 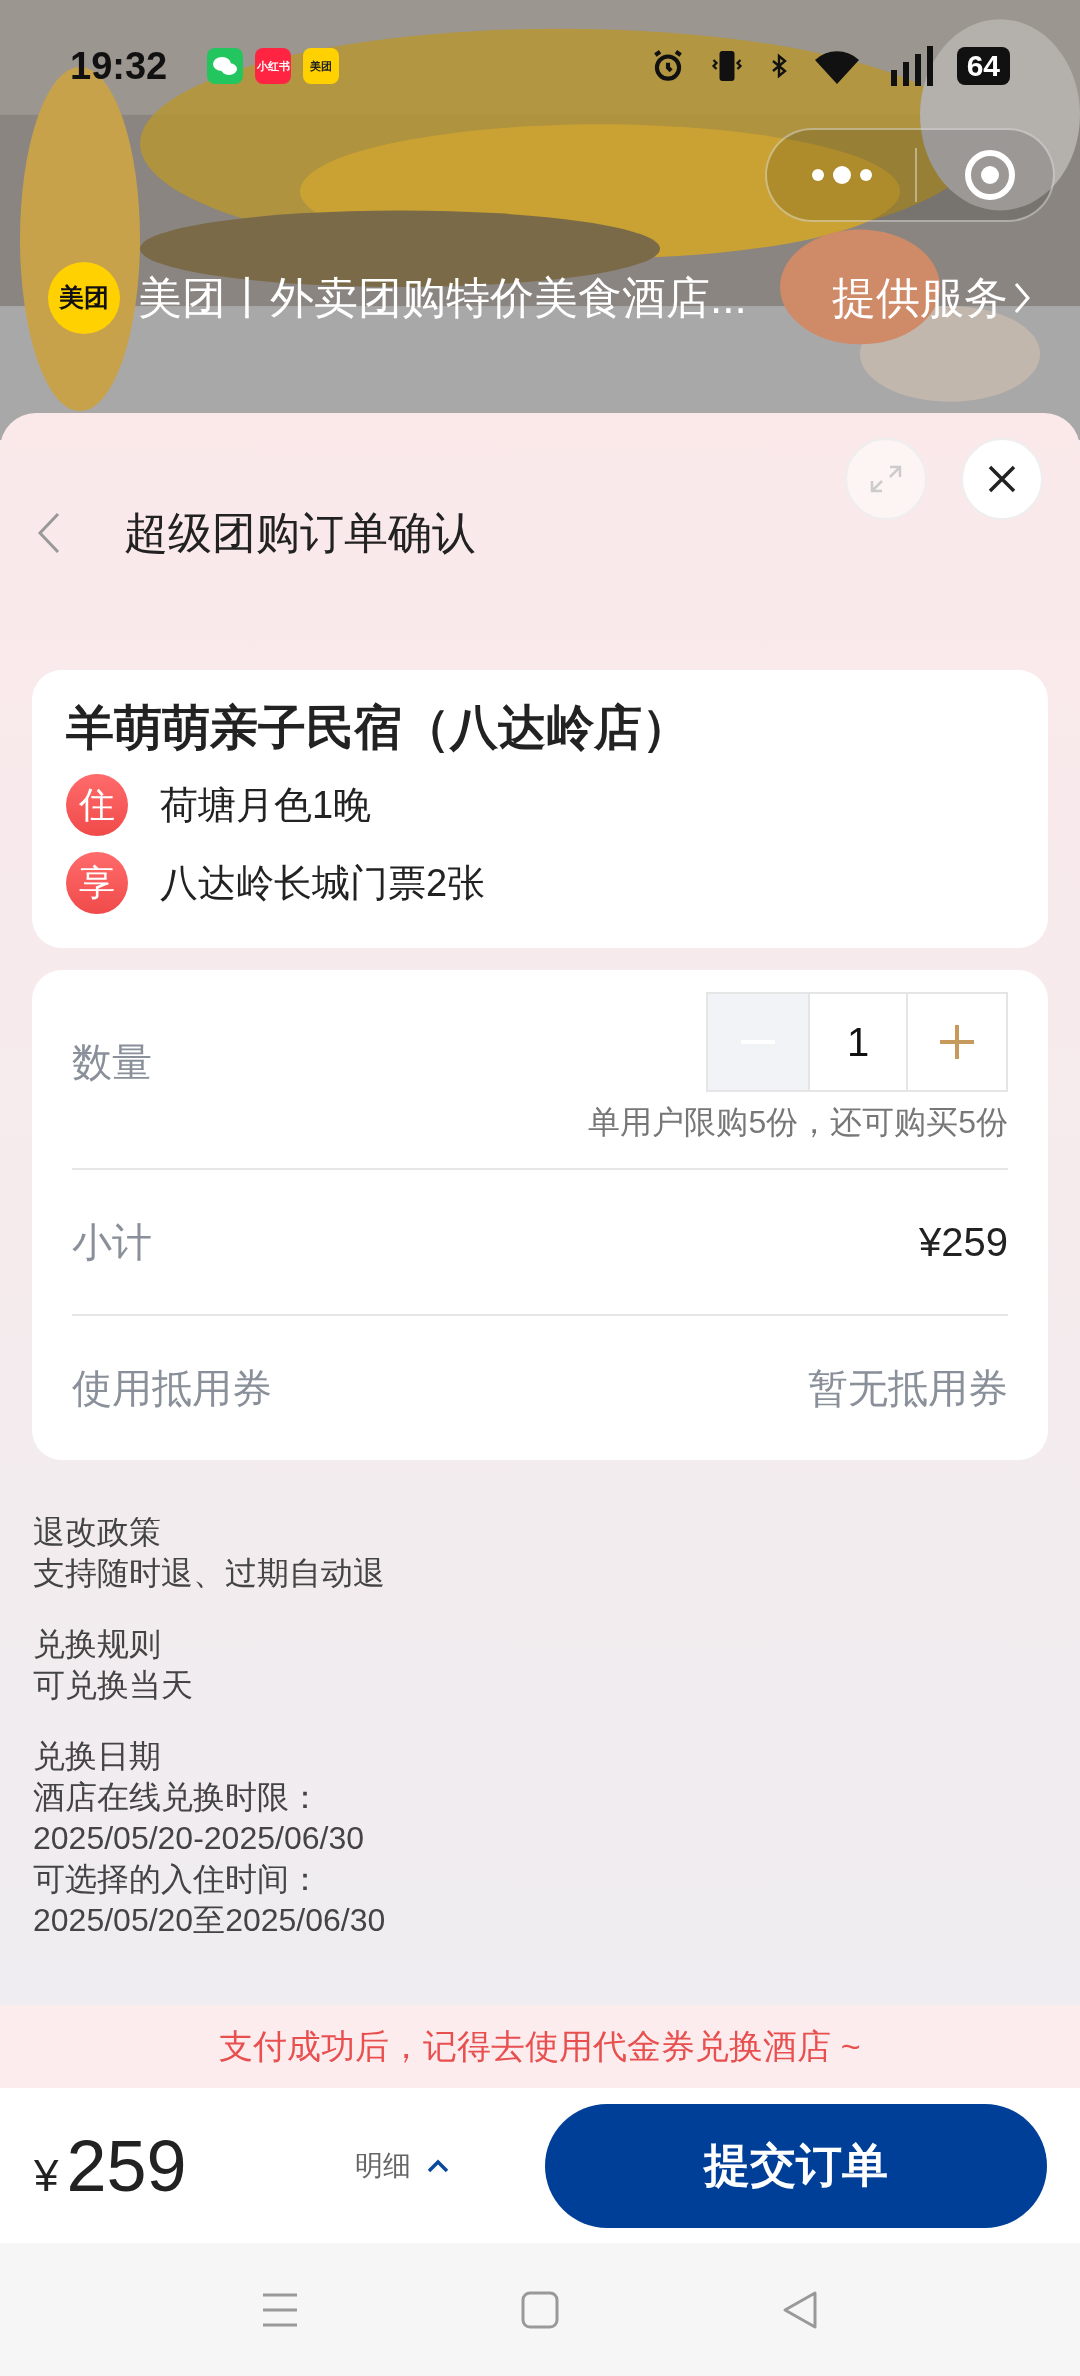 I want to click on package-item: 八达岭长城门票2张, so click(x=323, y=883).